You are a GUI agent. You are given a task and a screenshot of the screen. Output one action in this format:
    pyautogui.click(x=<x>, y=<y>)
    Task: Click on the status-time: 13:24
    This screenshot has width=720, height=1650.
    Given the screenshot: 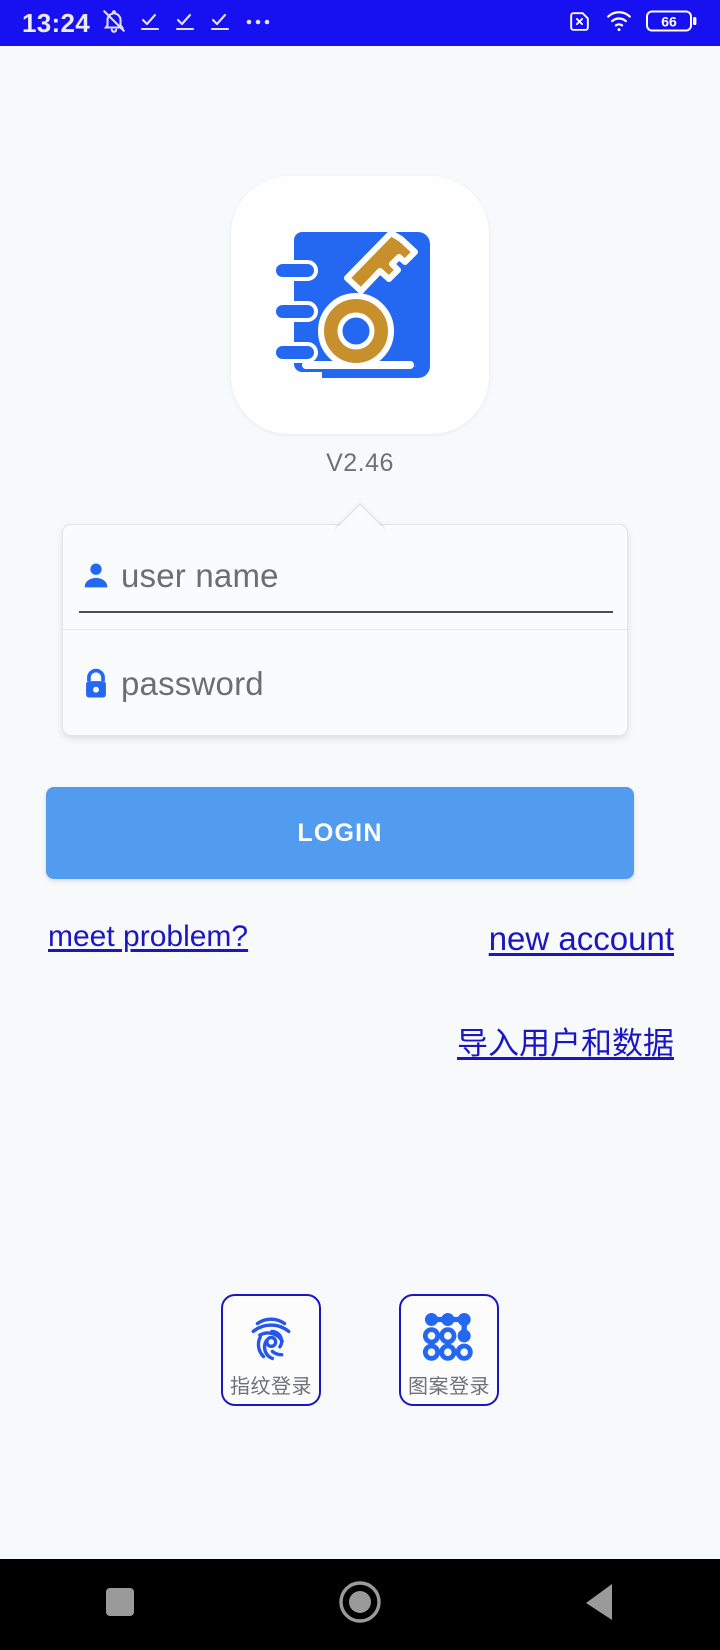 What is the action you would take?
    pyautogui.click(x=56, y=22)
    